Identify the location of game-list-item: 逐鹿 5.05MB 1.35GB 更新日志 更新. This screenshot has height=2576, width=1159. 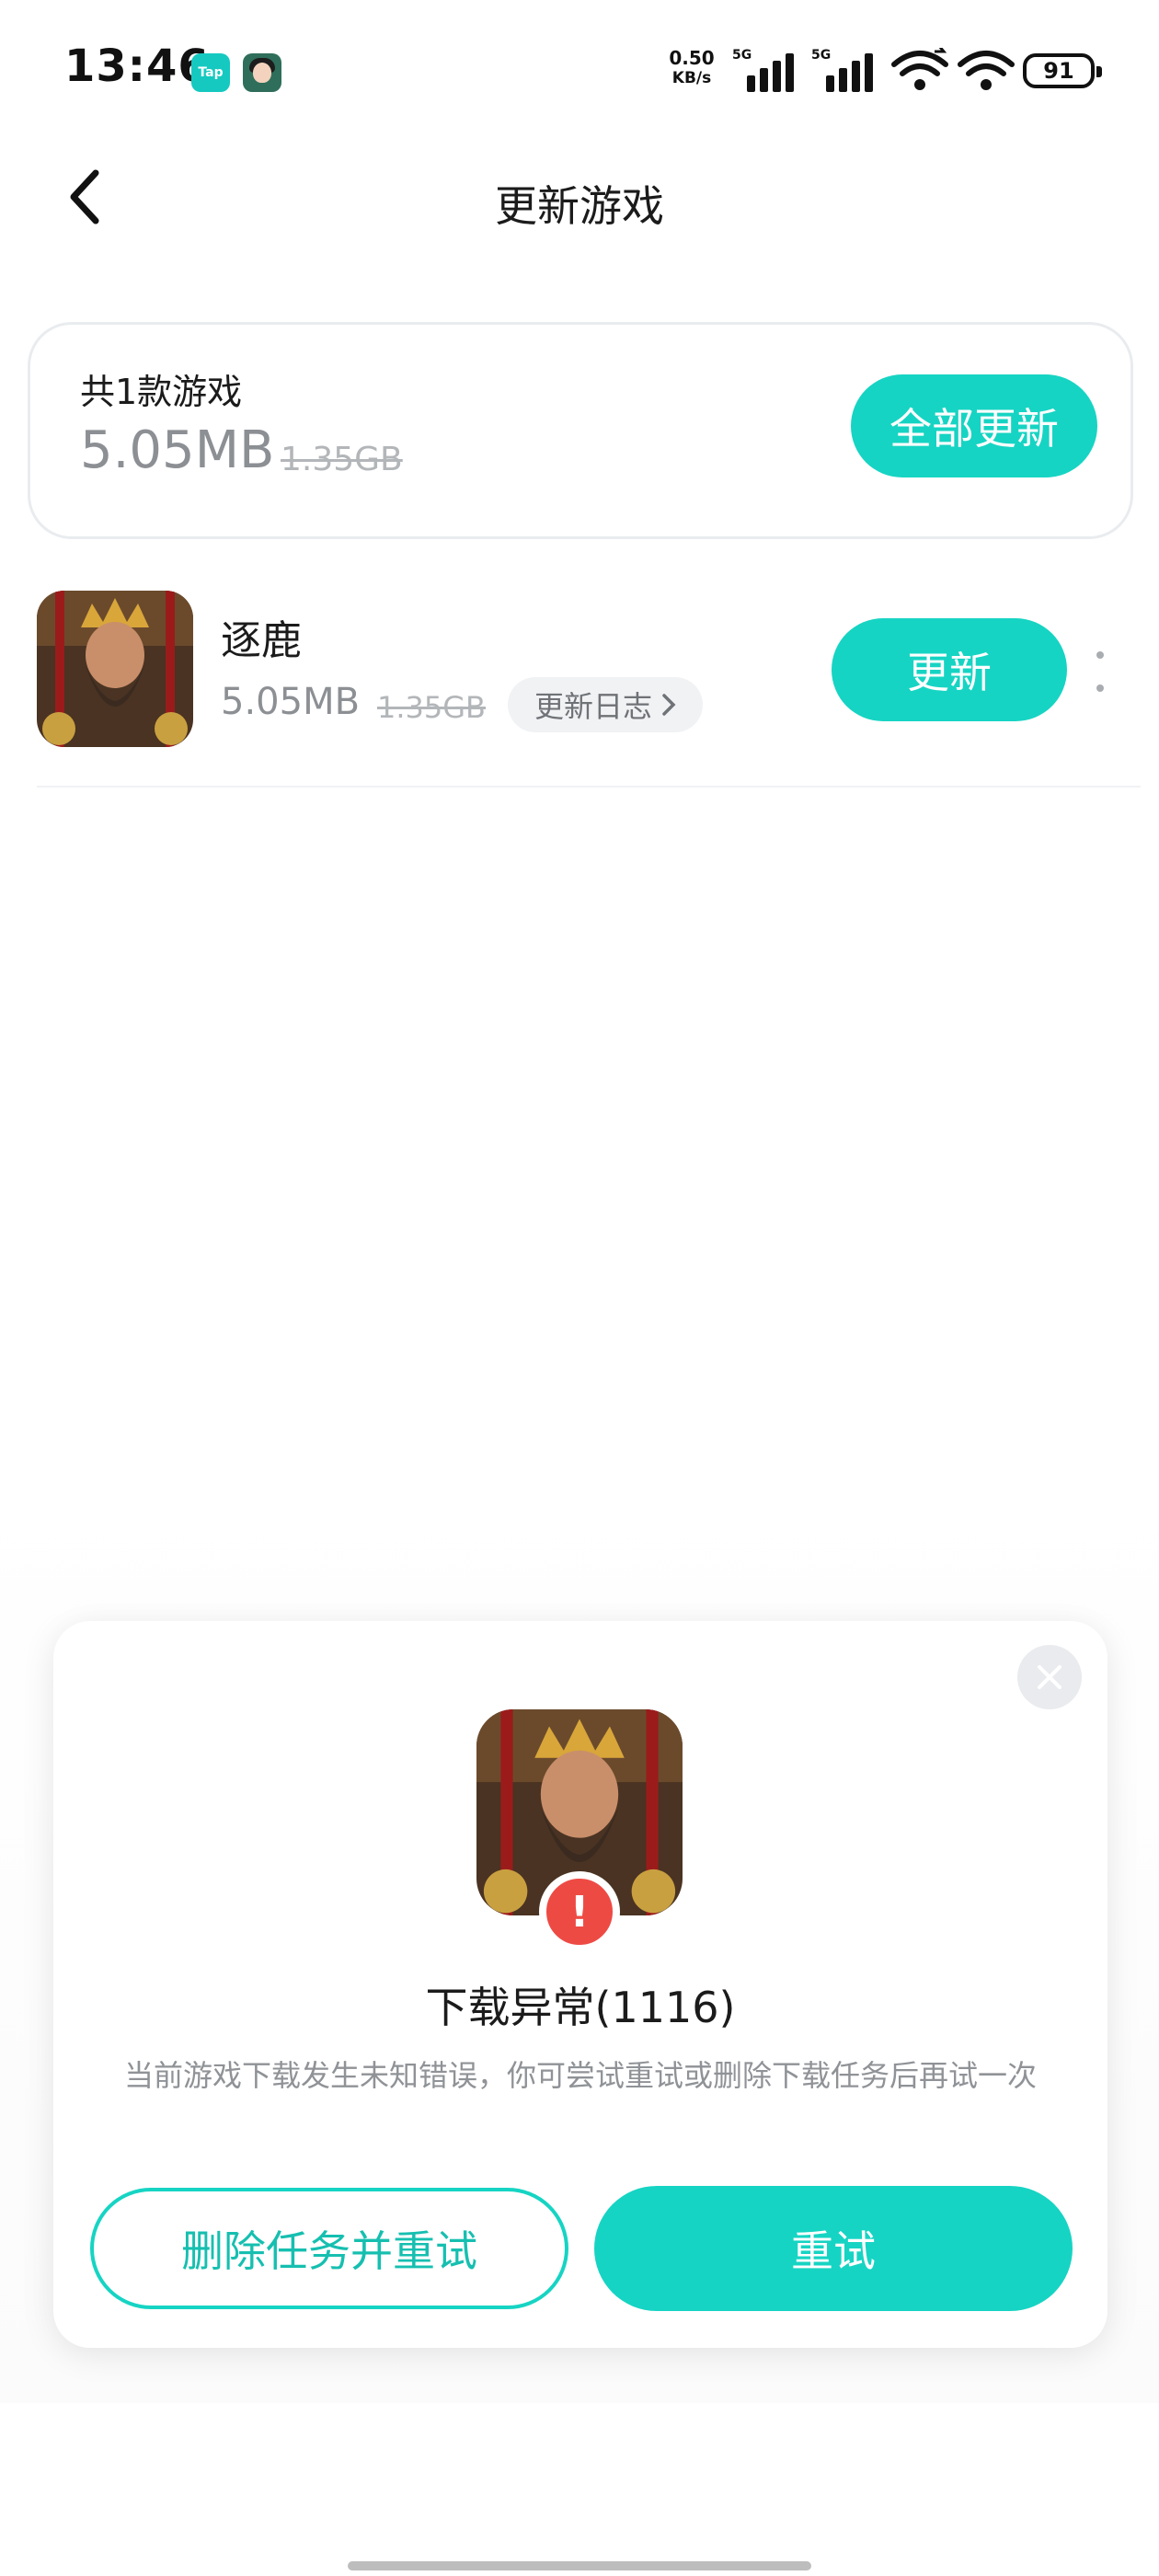
(589, 688).